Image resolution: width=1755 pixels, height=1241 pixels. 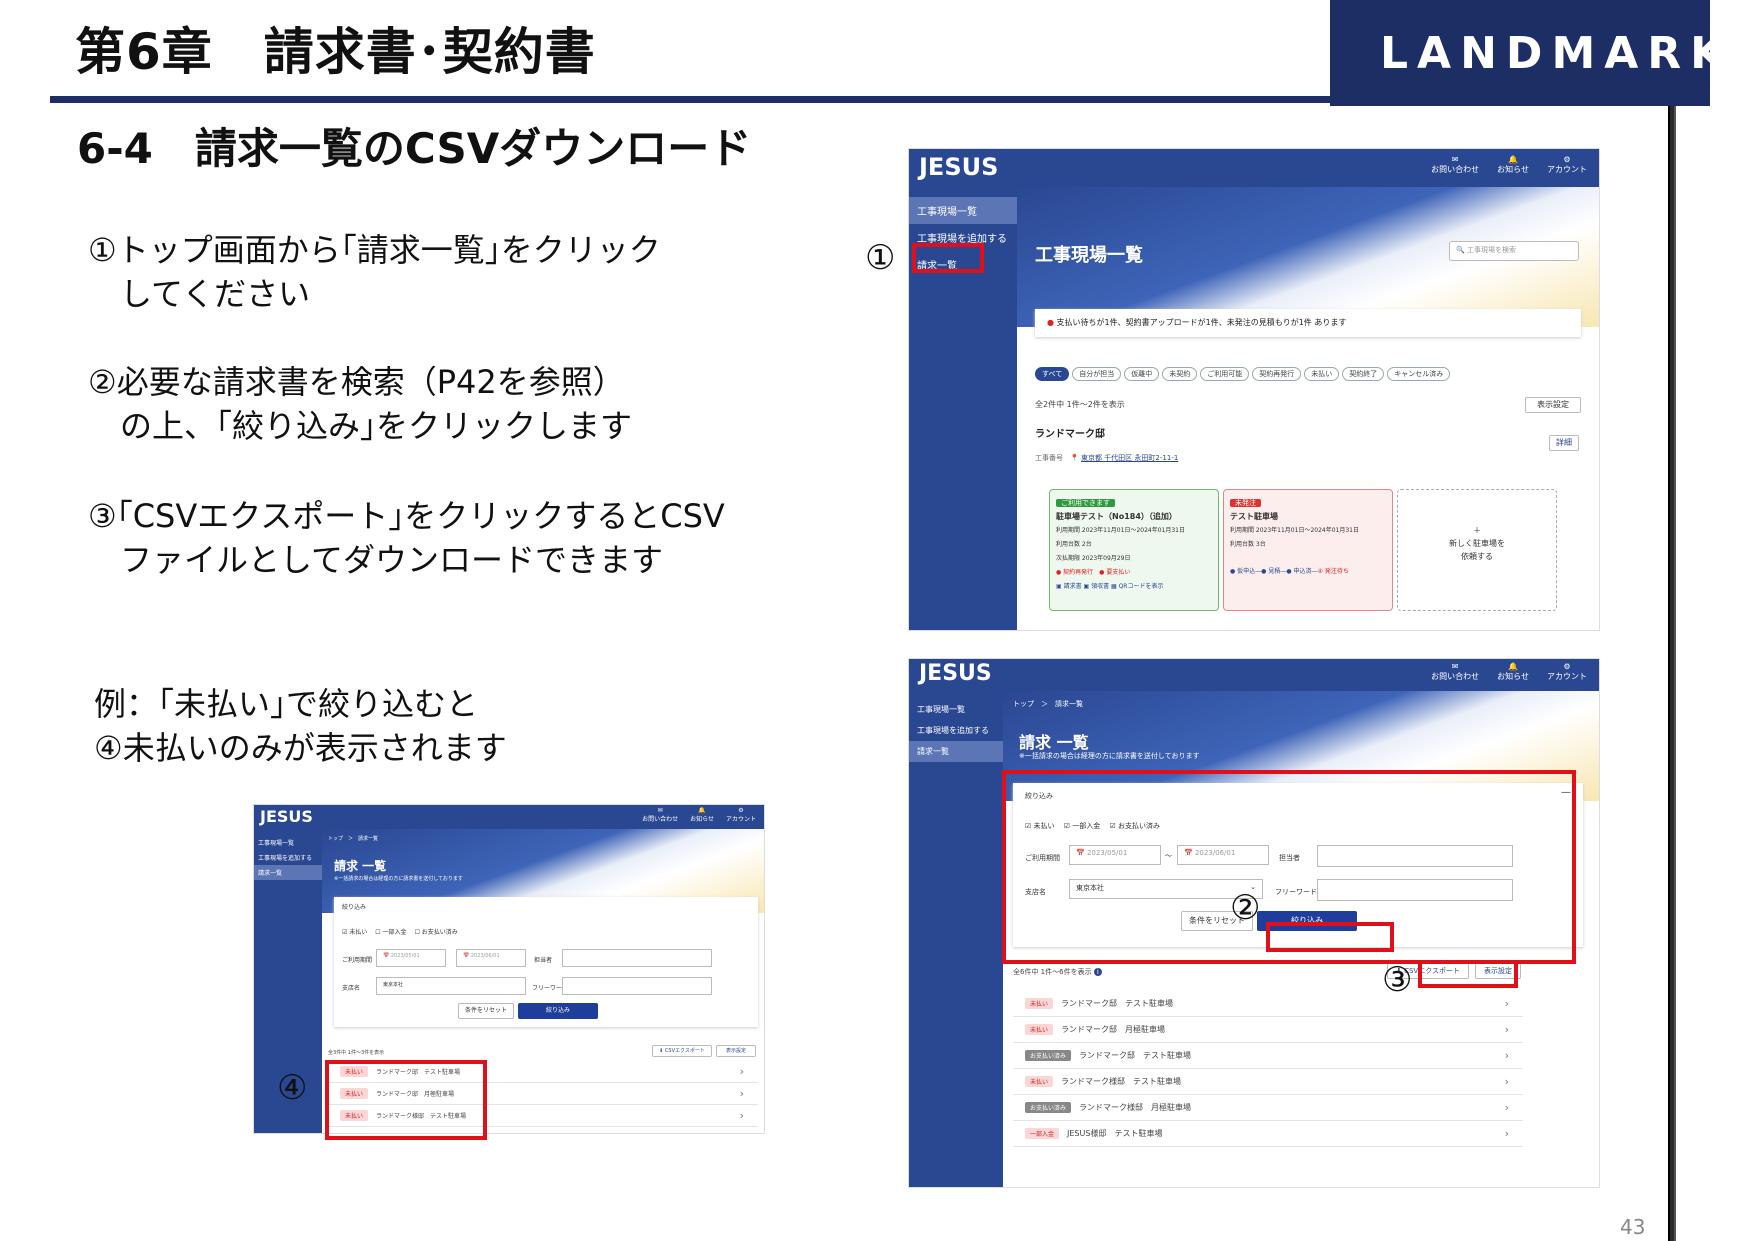 I want to click on person-label: 担当者, so click(x=543, y=960).